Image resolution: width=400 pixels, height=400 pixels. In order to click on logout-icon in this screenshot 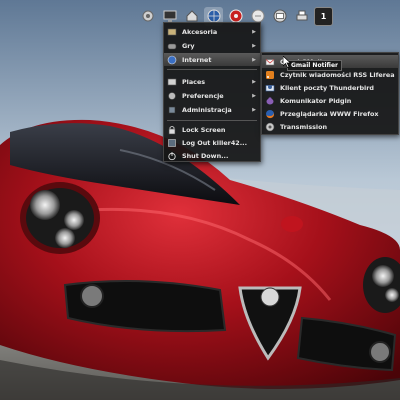, I will do `click(172, 143)`.